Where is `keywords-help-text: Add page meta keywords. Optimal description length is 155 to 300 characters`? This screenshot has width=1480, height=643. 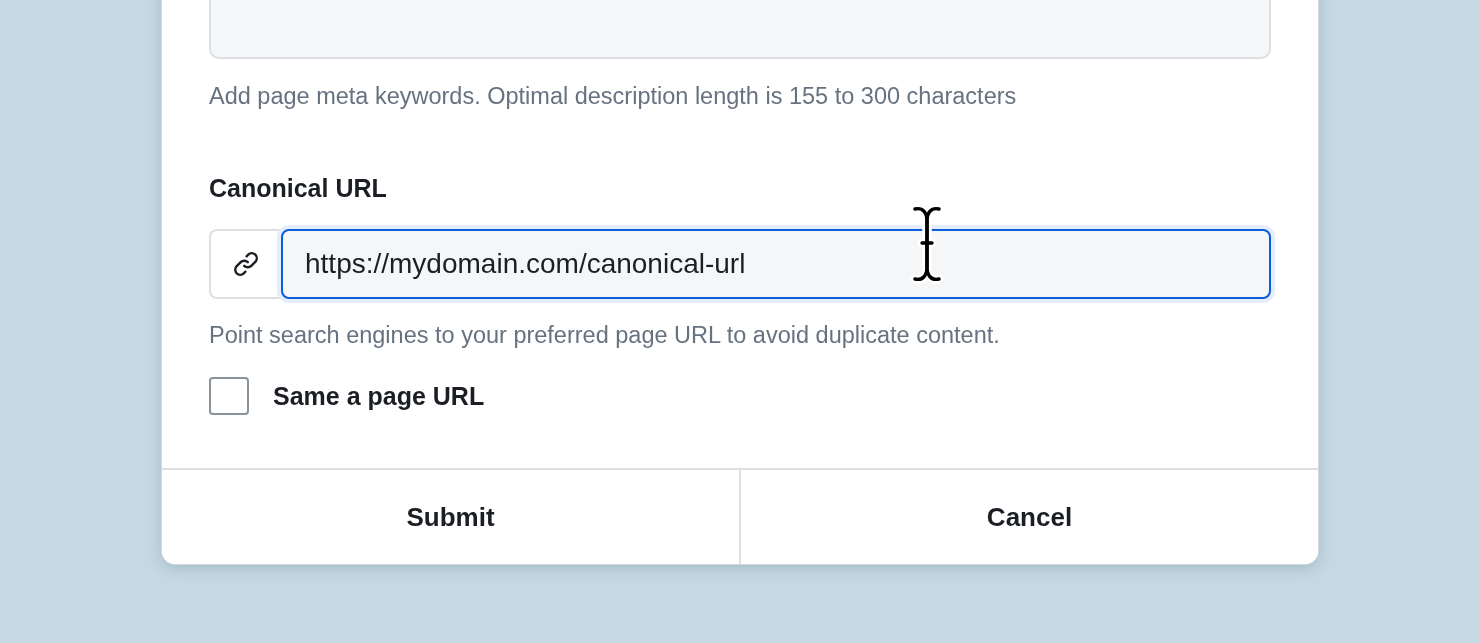
keywords-help-text: Add page meta keywords. Optimal description length is 155 to 300 characters is located at coordinates (613, 96).